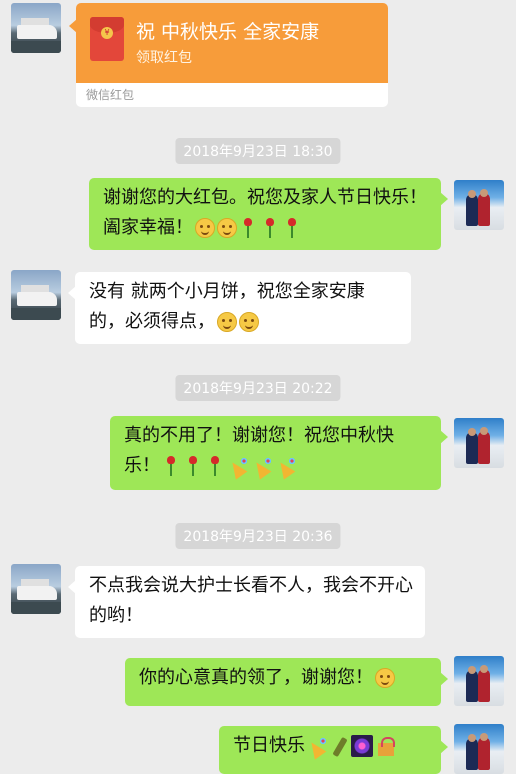 The image size is (516, 774). I want to click on message-bubble-other: 没有 就两个小月饼，祝您全家安康的，必须得点，, so click(239, 308).